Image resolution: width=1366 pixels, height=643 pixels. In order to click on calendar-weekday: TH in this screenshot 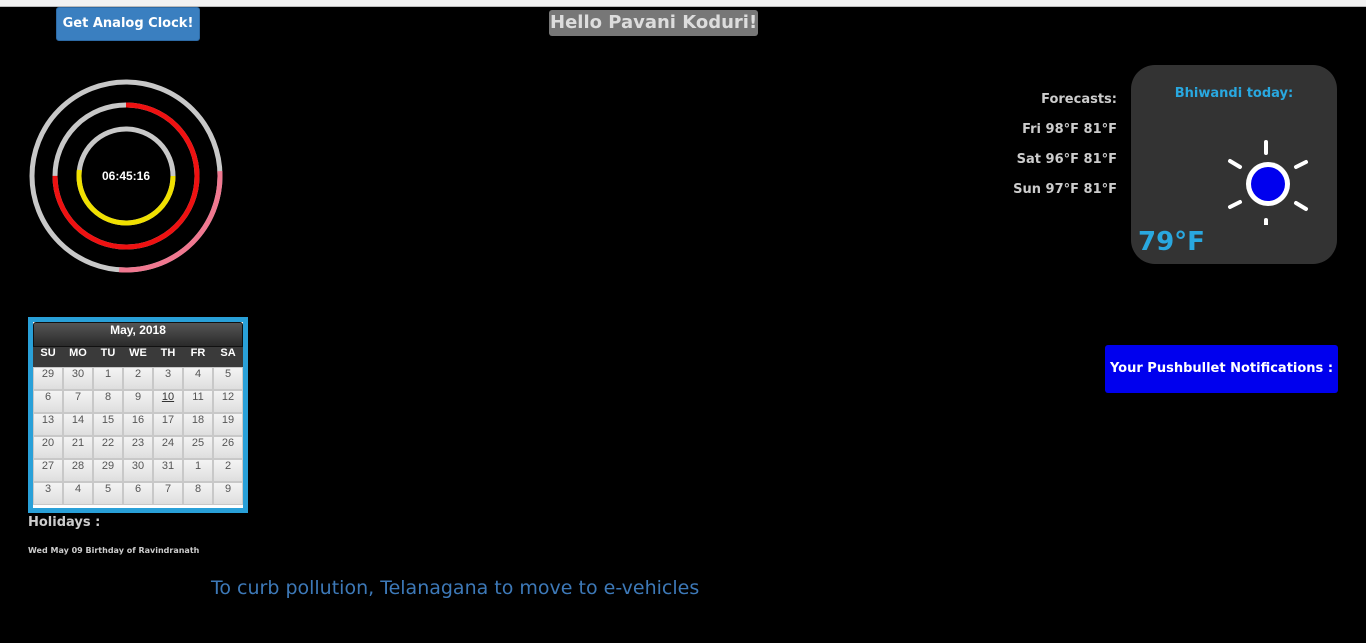, I will do `click(168, 357)`.